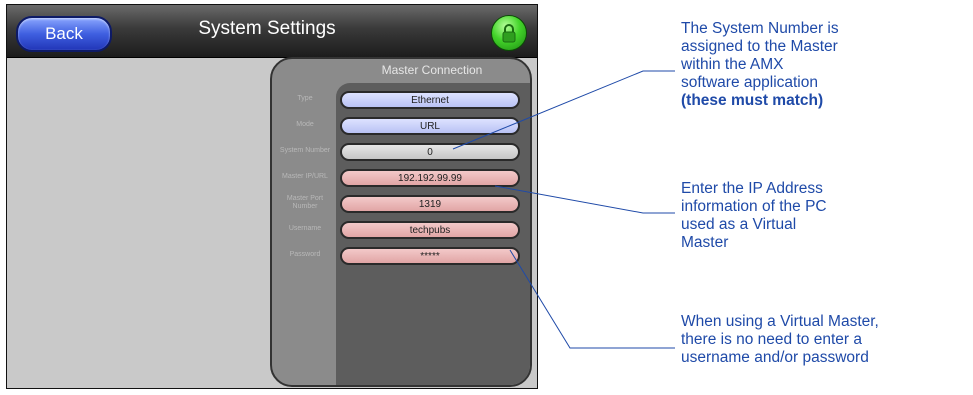 This screenshot has width=973, height=395. I want to click on callout-text-line: software application, so click(749, 82).